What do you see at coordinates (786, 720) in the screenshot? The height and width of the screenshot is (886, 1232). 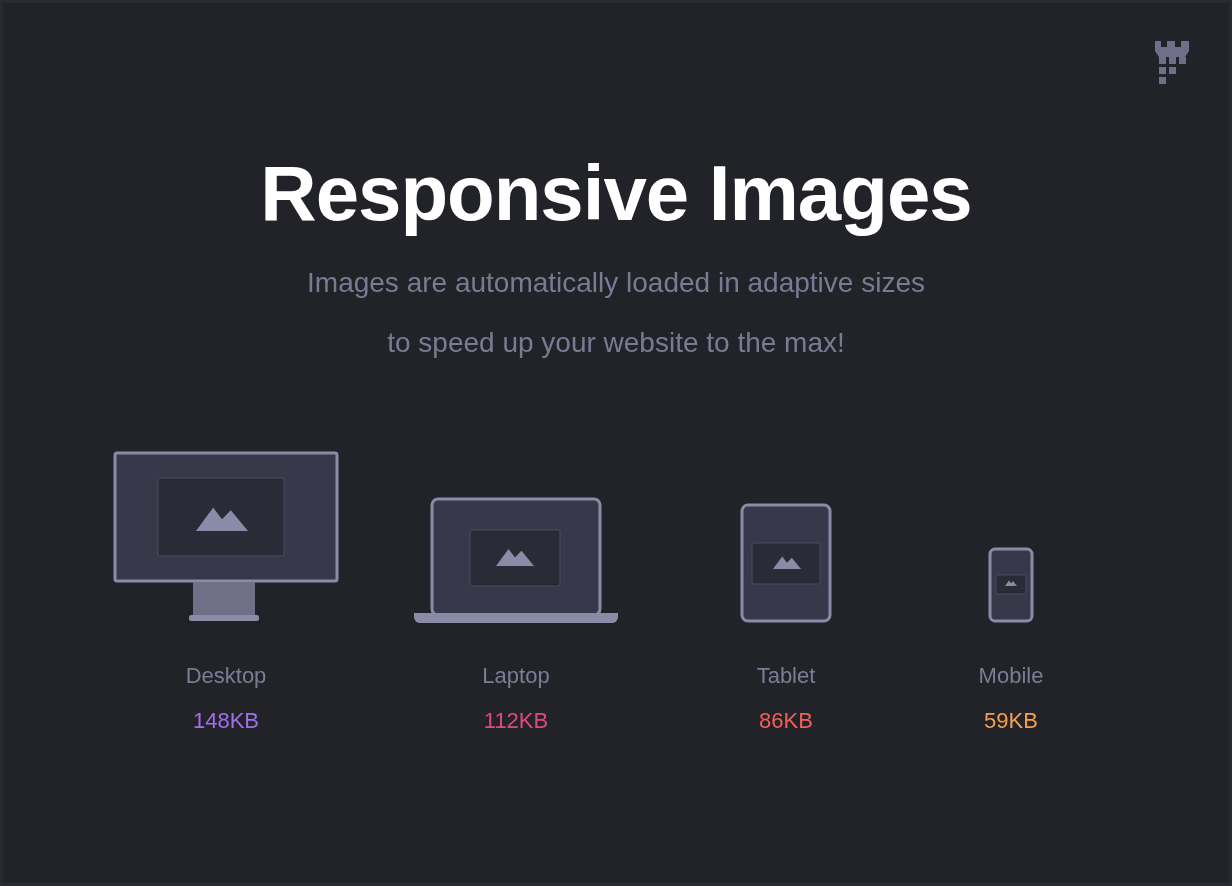 I see `file-size: 86KB` at bounding box center [786, 720].